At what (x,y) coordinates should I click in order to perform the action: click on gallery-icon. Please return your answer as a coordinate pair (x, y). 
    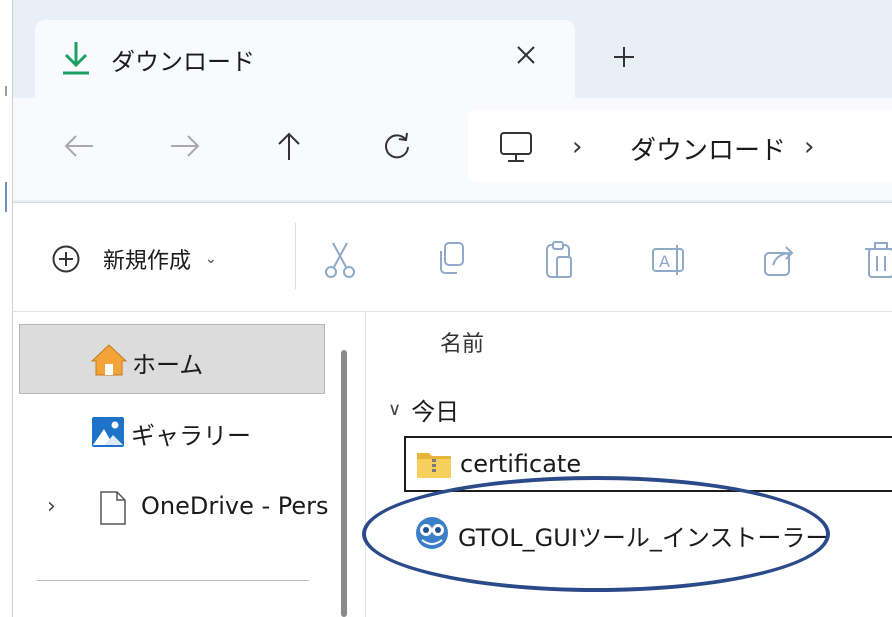
    Looking at the image, I should click on (108, 432).